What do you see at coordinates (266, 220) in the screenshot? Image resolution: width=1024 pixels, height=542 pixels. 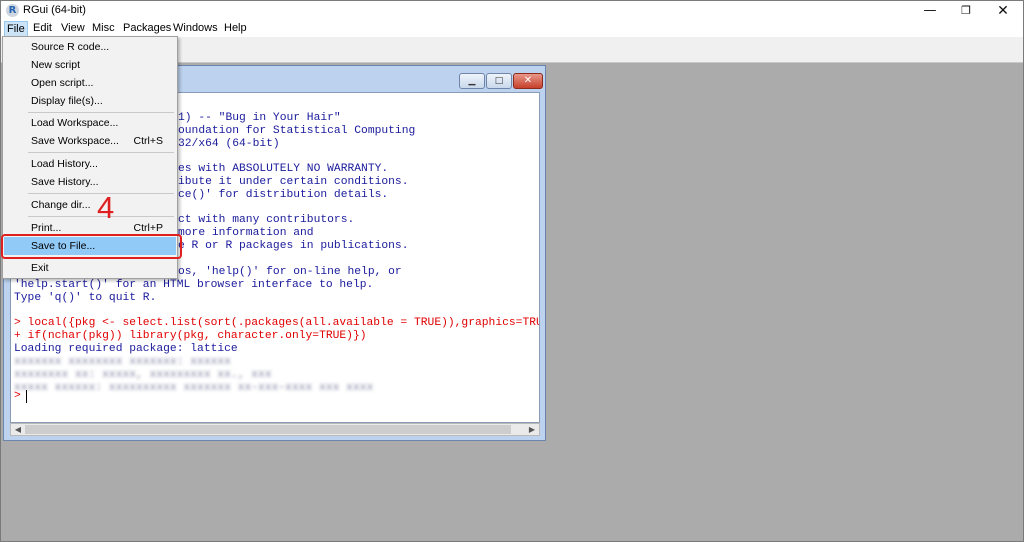 I see `console-line: ct with many contributors.` at bounding box center [266, 220].